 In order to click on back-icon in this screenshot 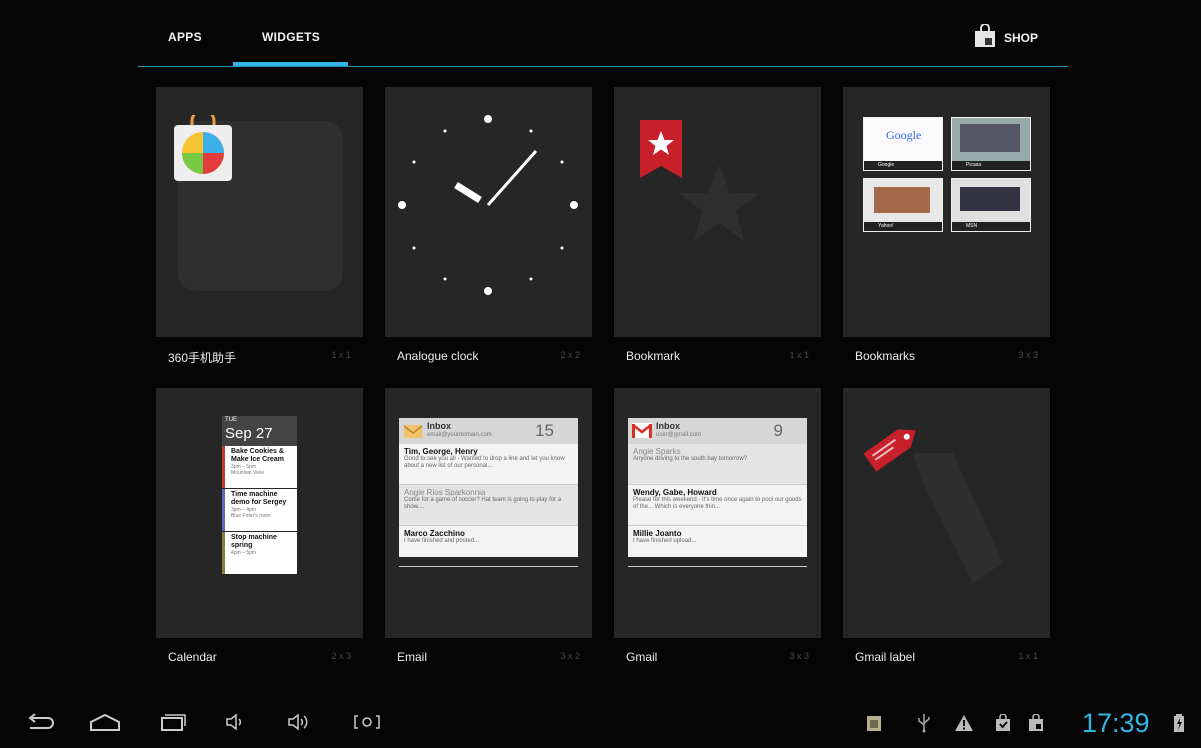, I will do `click(39, 724)`.